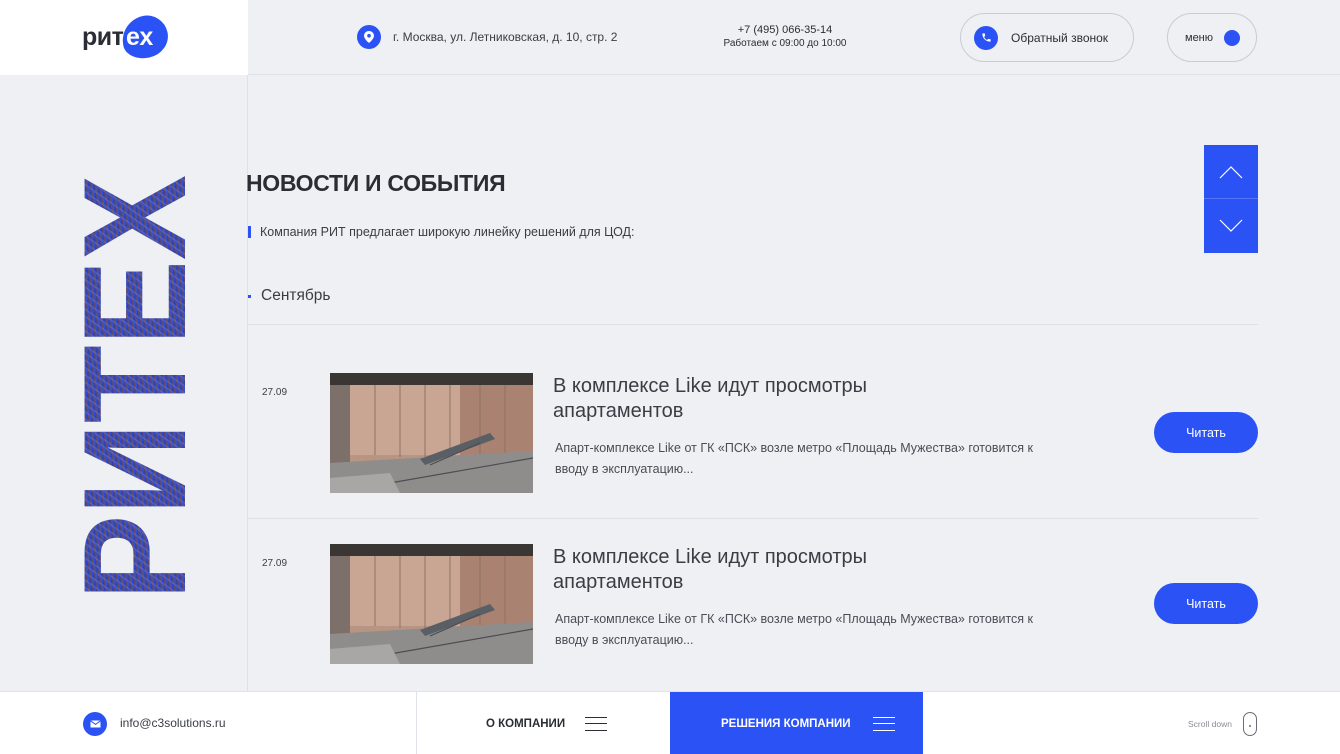 This screenshot has width=1340, height=754. Describe the element at coordinates (249, 232) in the screenshot. I see `lead-accent-bar` at that location.